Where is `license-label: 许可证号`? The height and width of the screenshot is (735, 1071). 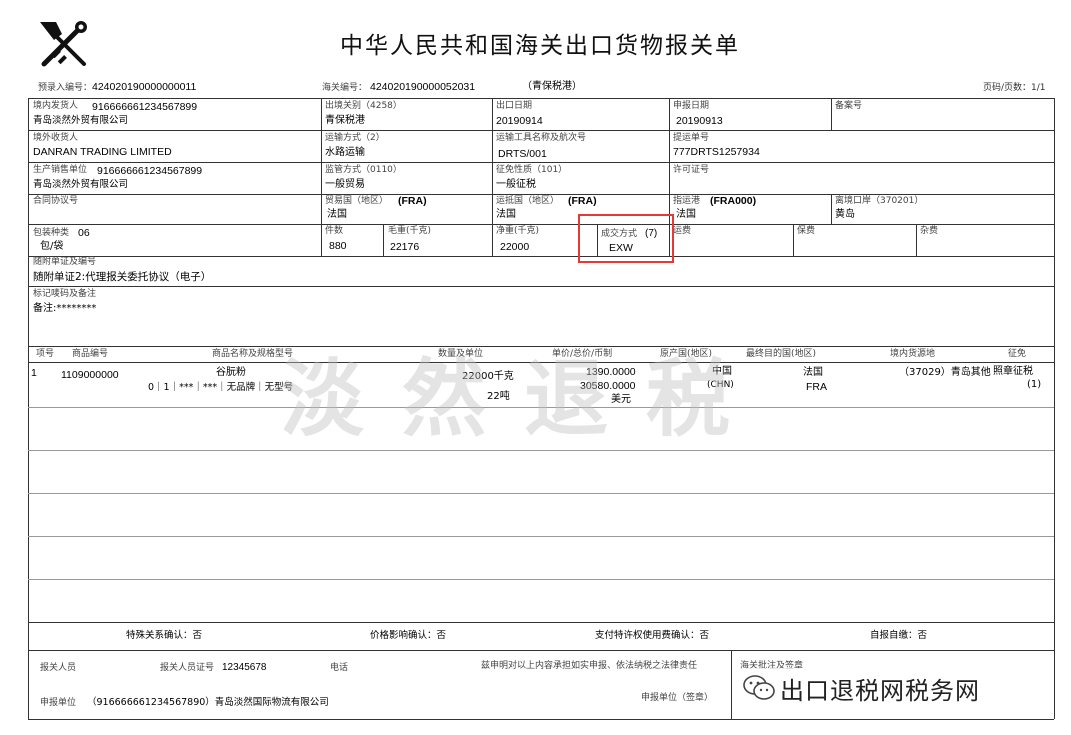 license-label: 许可证号 is located at coordinates (691, 170).